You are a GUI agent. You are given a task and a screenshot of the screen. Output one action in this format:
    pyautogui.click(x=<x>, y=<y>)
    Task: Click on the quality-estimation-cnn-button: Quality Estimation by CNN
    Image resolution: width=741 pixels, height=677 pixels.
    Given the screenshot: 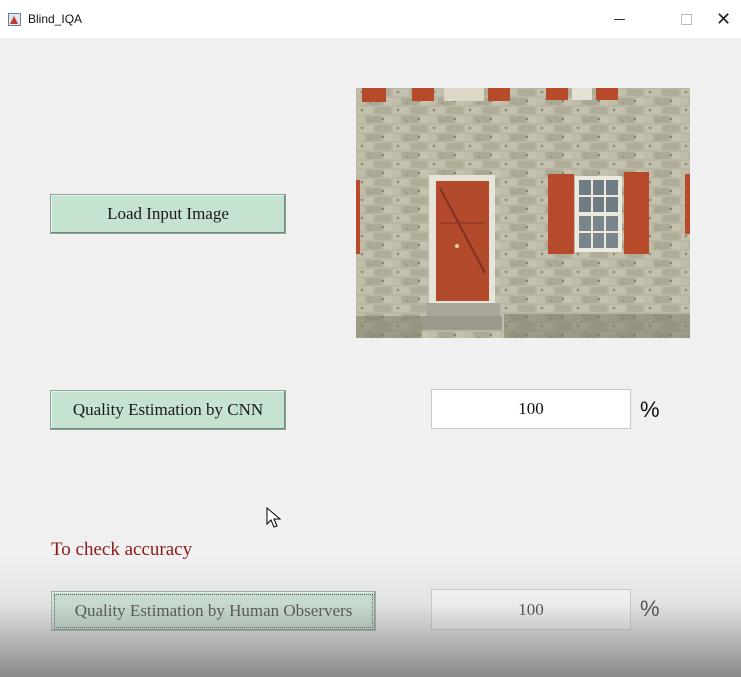 What is the action you would take?
    pyautogui.click(x=168, y=410)
    